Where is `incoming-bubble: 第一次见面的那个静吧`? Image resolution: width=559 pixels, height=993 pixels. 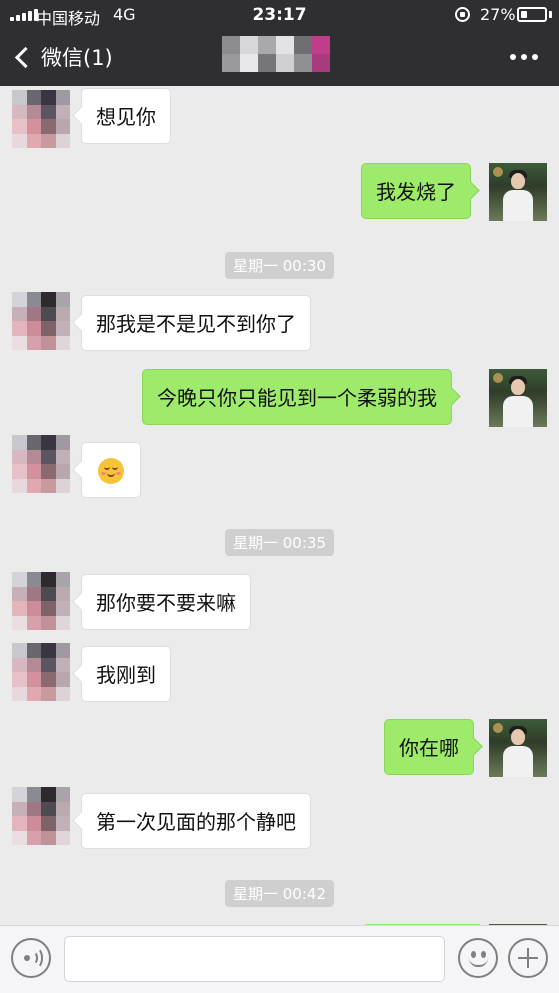
incoming-bubble: 第一次见面的那个静吧 is located at coordinates (196, 821).